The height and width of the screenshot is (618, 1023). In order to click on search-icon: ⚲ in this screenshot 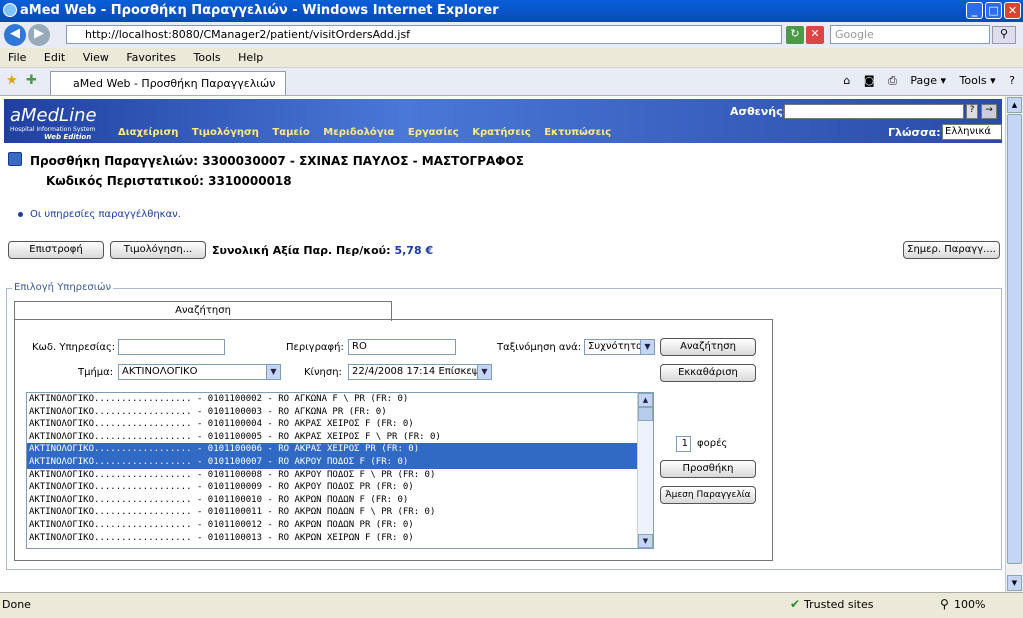, I will do `click(1004, 35)`.